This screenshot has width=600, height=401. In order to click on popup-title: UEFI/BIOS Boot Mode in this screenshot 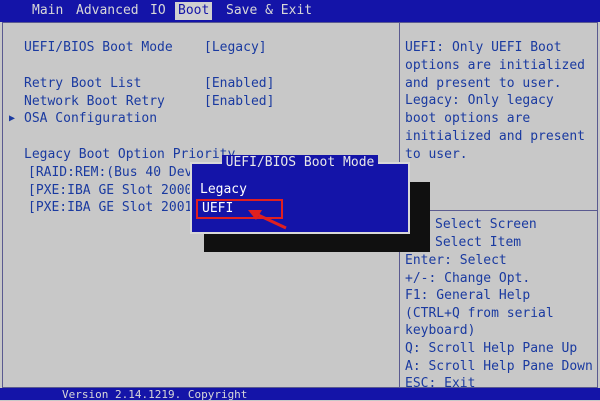, I will do `click(300, 163)`.